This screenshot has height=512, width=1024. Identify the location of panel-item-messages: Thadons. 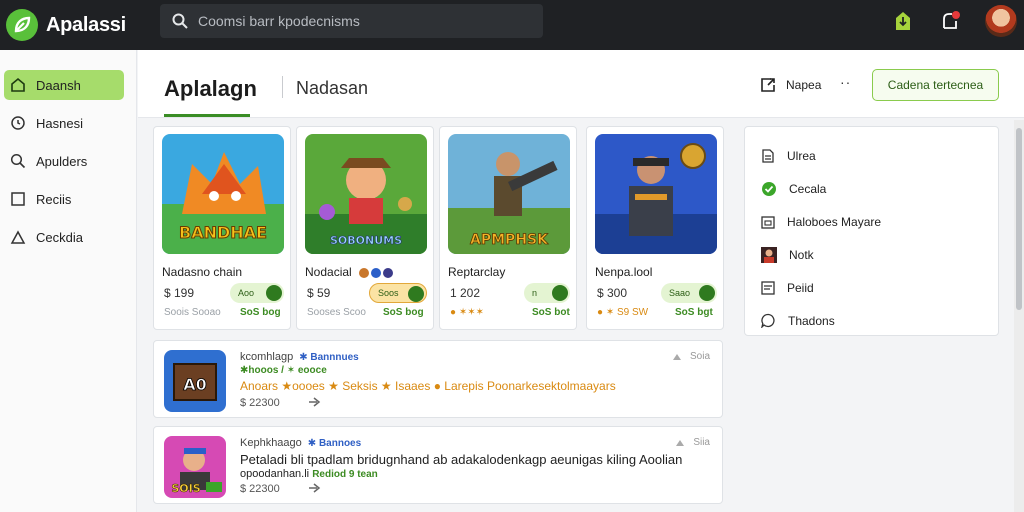
(871, 320).